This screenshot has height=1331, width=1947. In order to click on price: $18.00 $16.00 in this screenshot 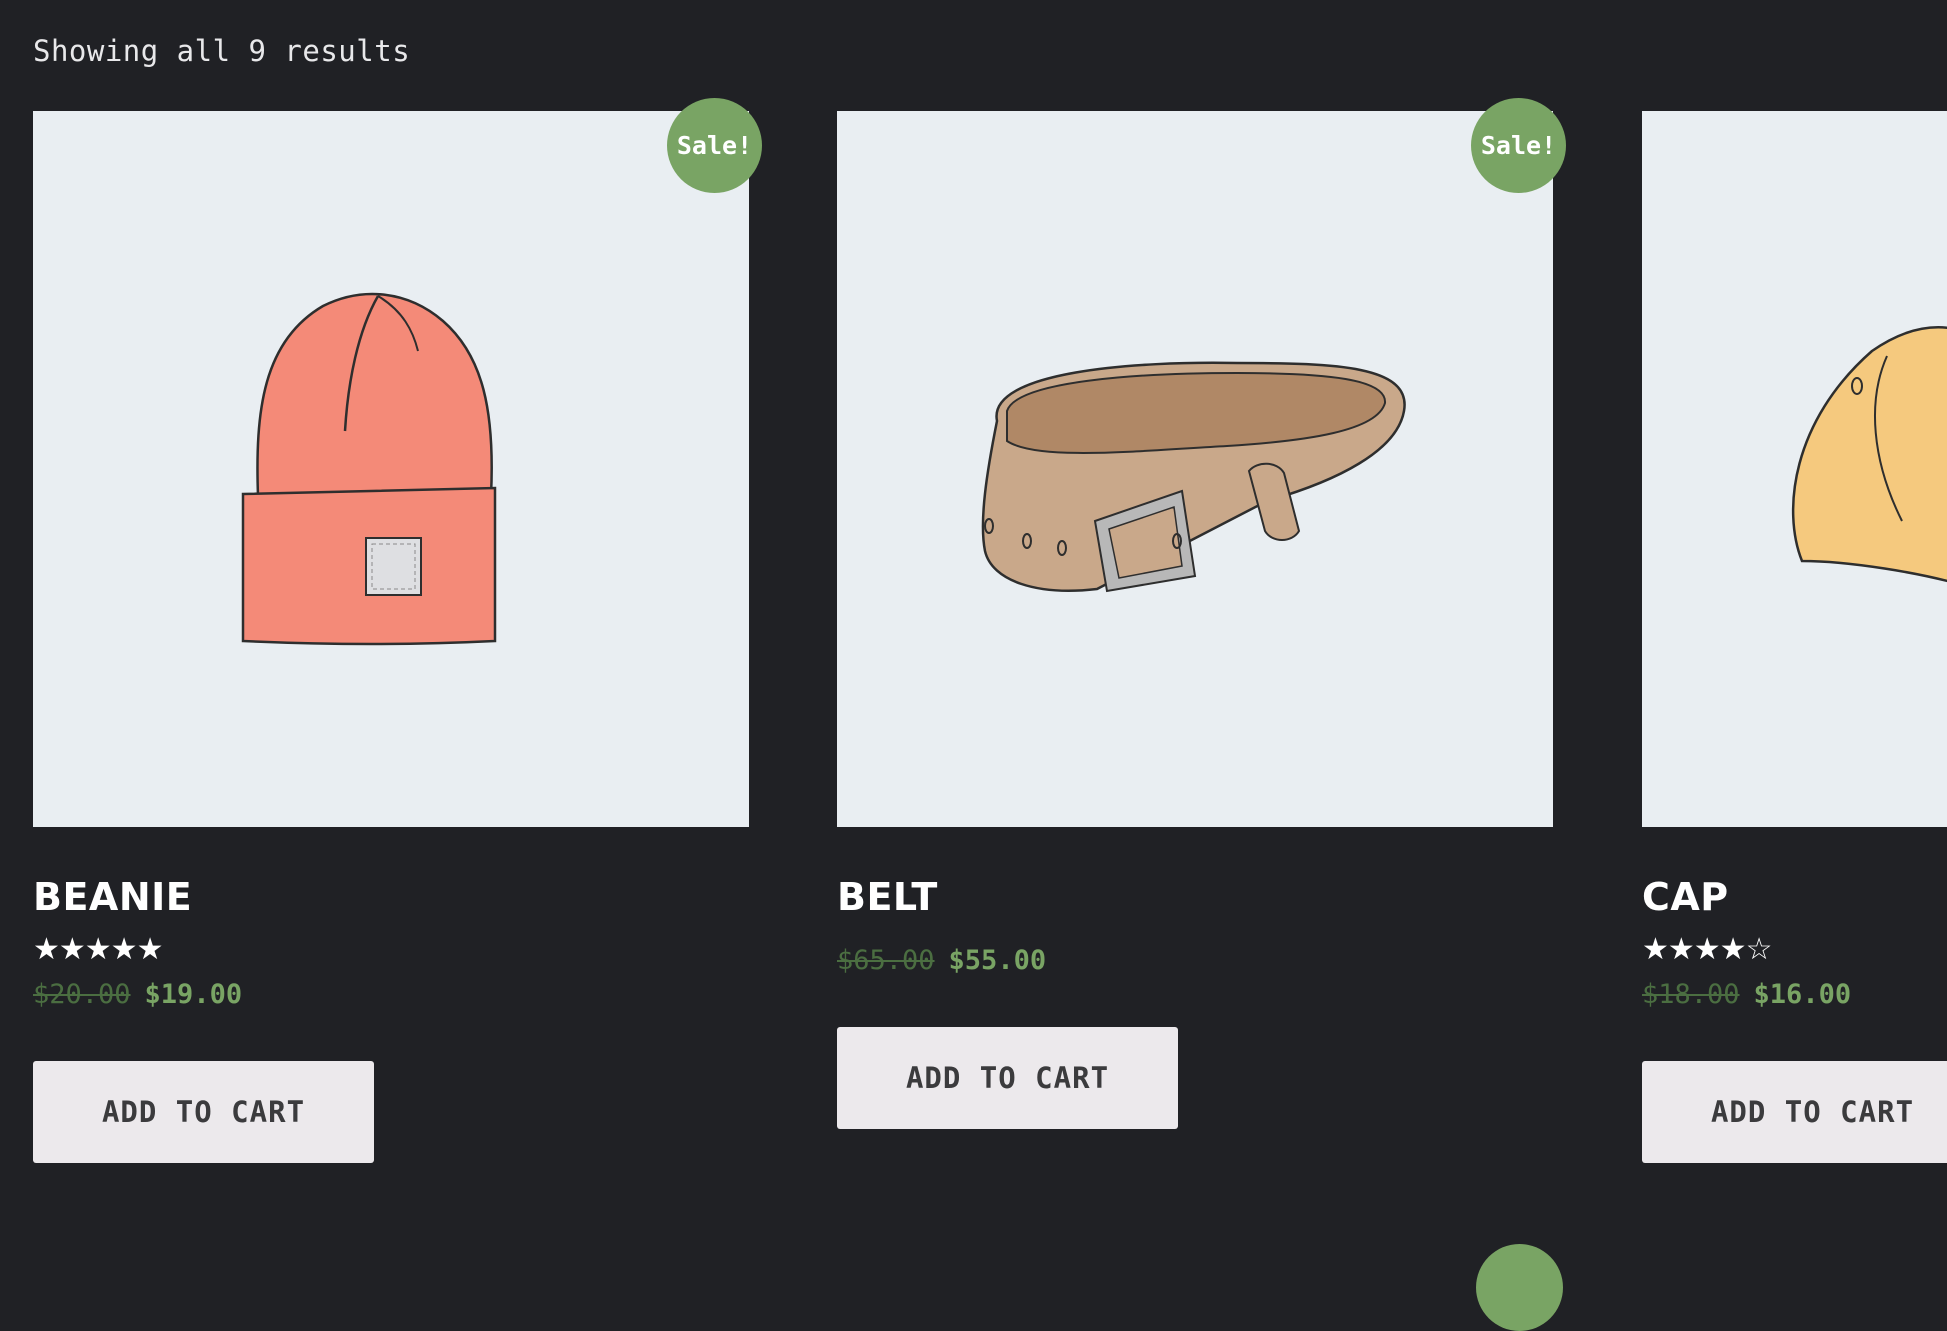, I will do `click(1794, 995)`.